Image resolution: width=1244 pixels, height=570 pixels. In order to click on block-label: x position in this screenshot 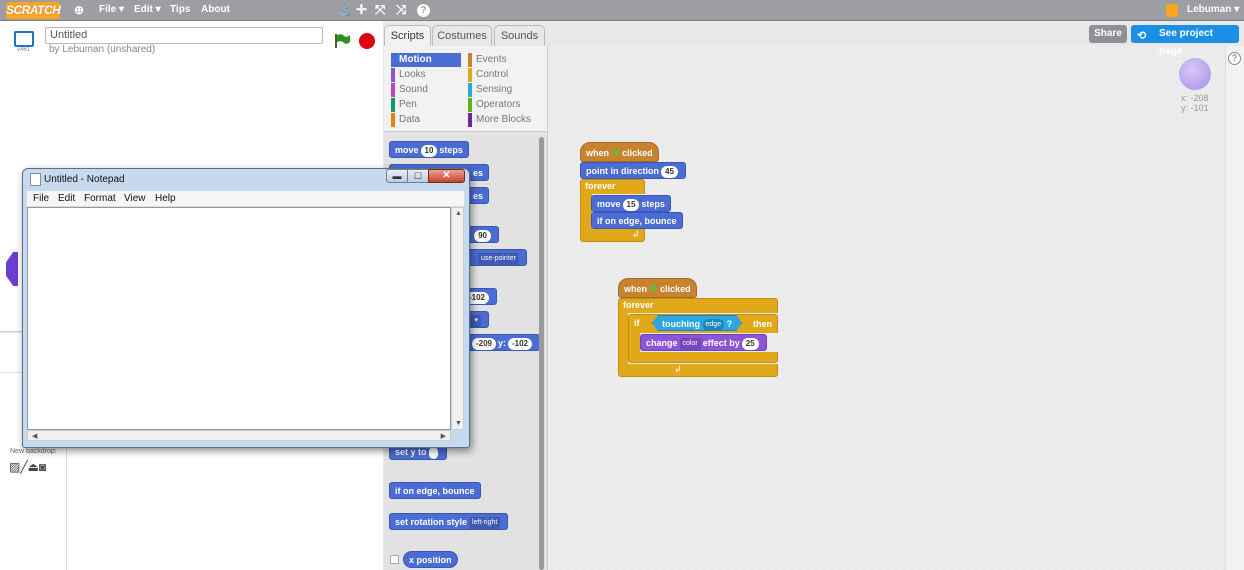, I will do `click(430, 560)`.